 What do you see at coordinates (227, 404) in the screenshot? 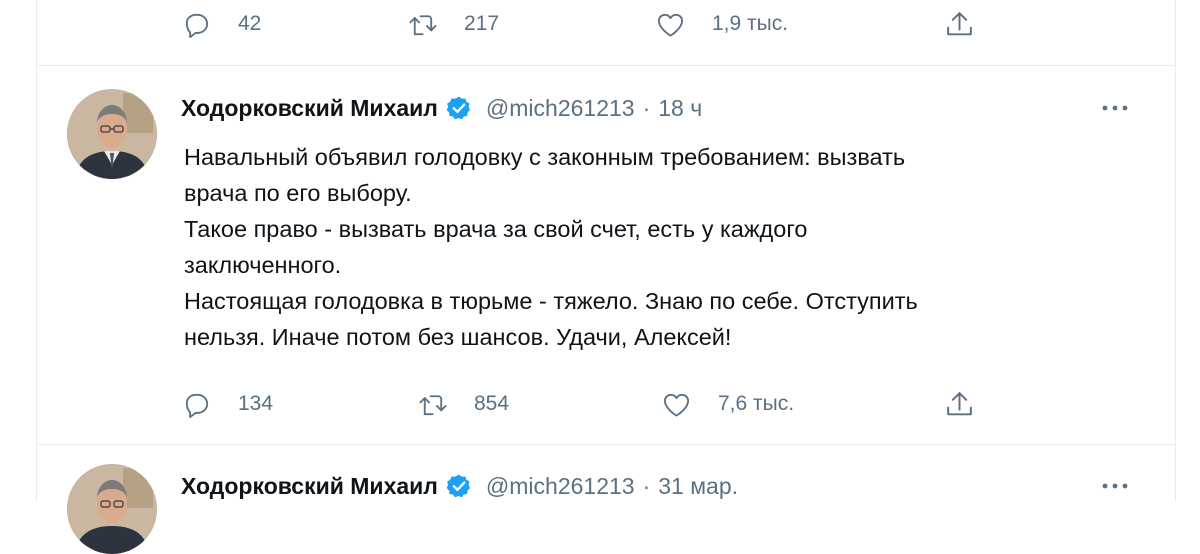
I see `reply-button: 134` at bounding box center [227, 404].